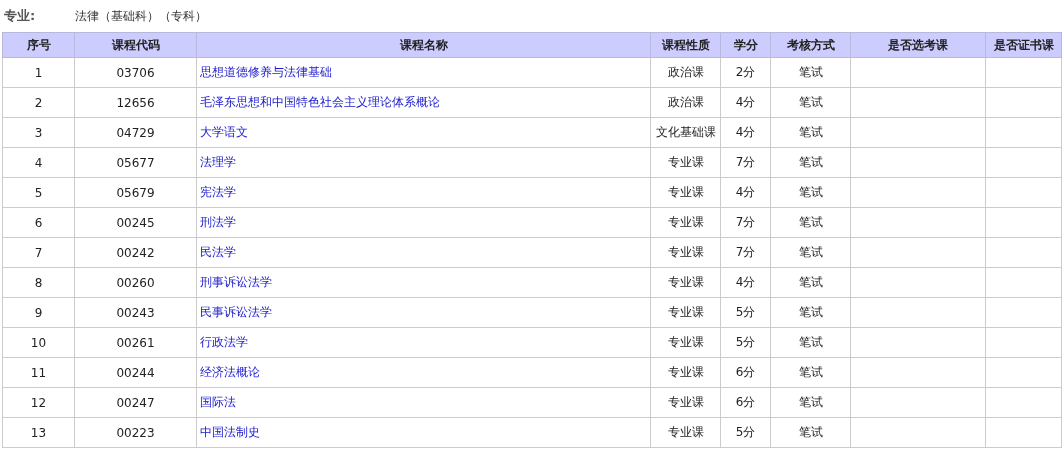 This screenshot has width=1063, height=450. I want to click on table-cell: 11, so click(38, 372).